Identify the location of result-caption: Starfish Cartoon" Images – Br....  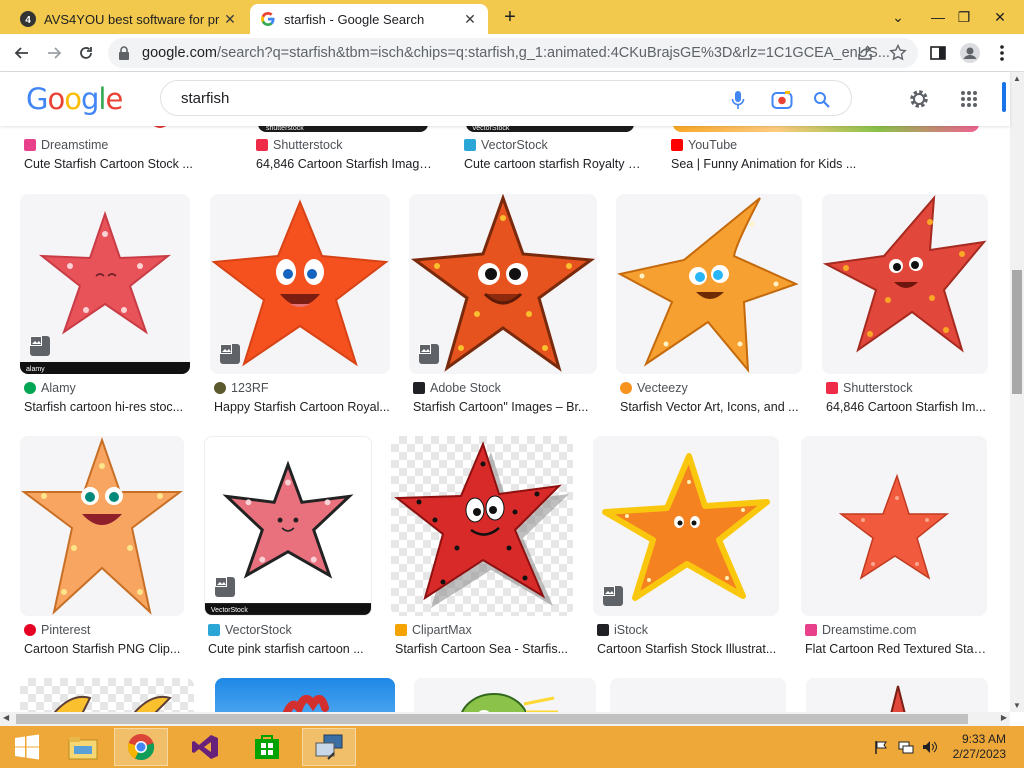
(504, 407).